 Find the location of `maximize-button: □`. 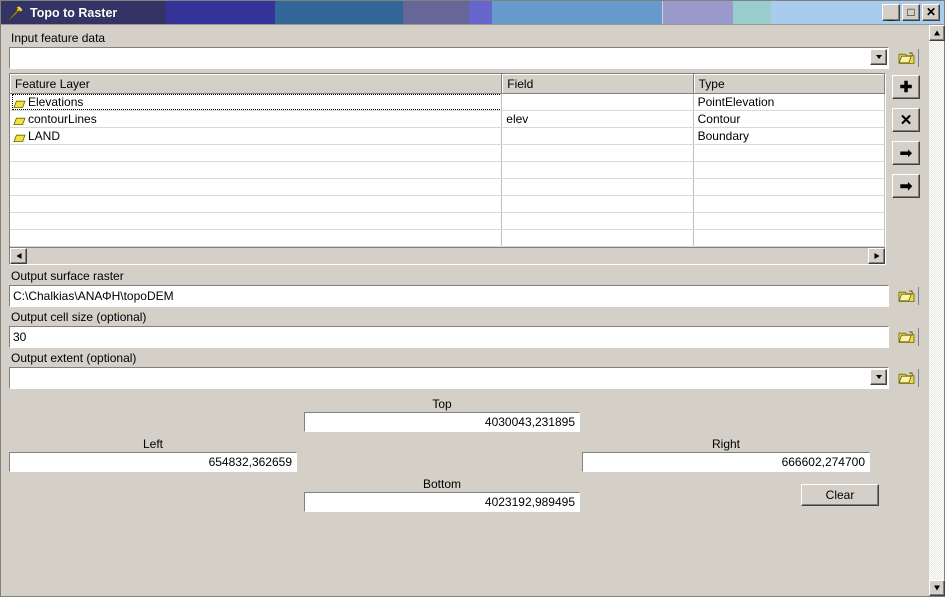

maximize-button: □ is located at coordinates (911, 12).